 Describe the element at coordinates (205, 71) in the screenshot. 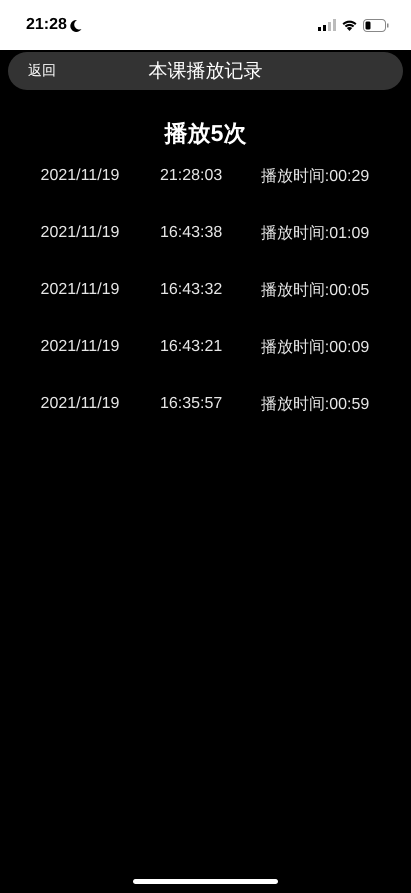

I see `page-title: 本课播放记录` at that location.